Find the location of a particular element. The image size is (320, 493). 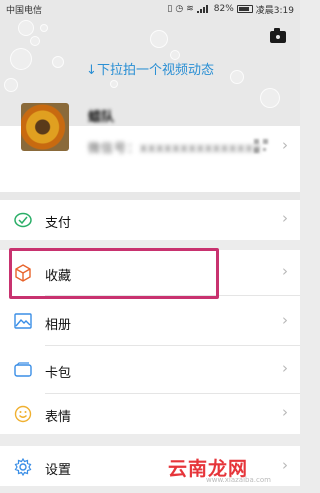

vibrate-icon: ▯ is located at coordinates (170, 9).